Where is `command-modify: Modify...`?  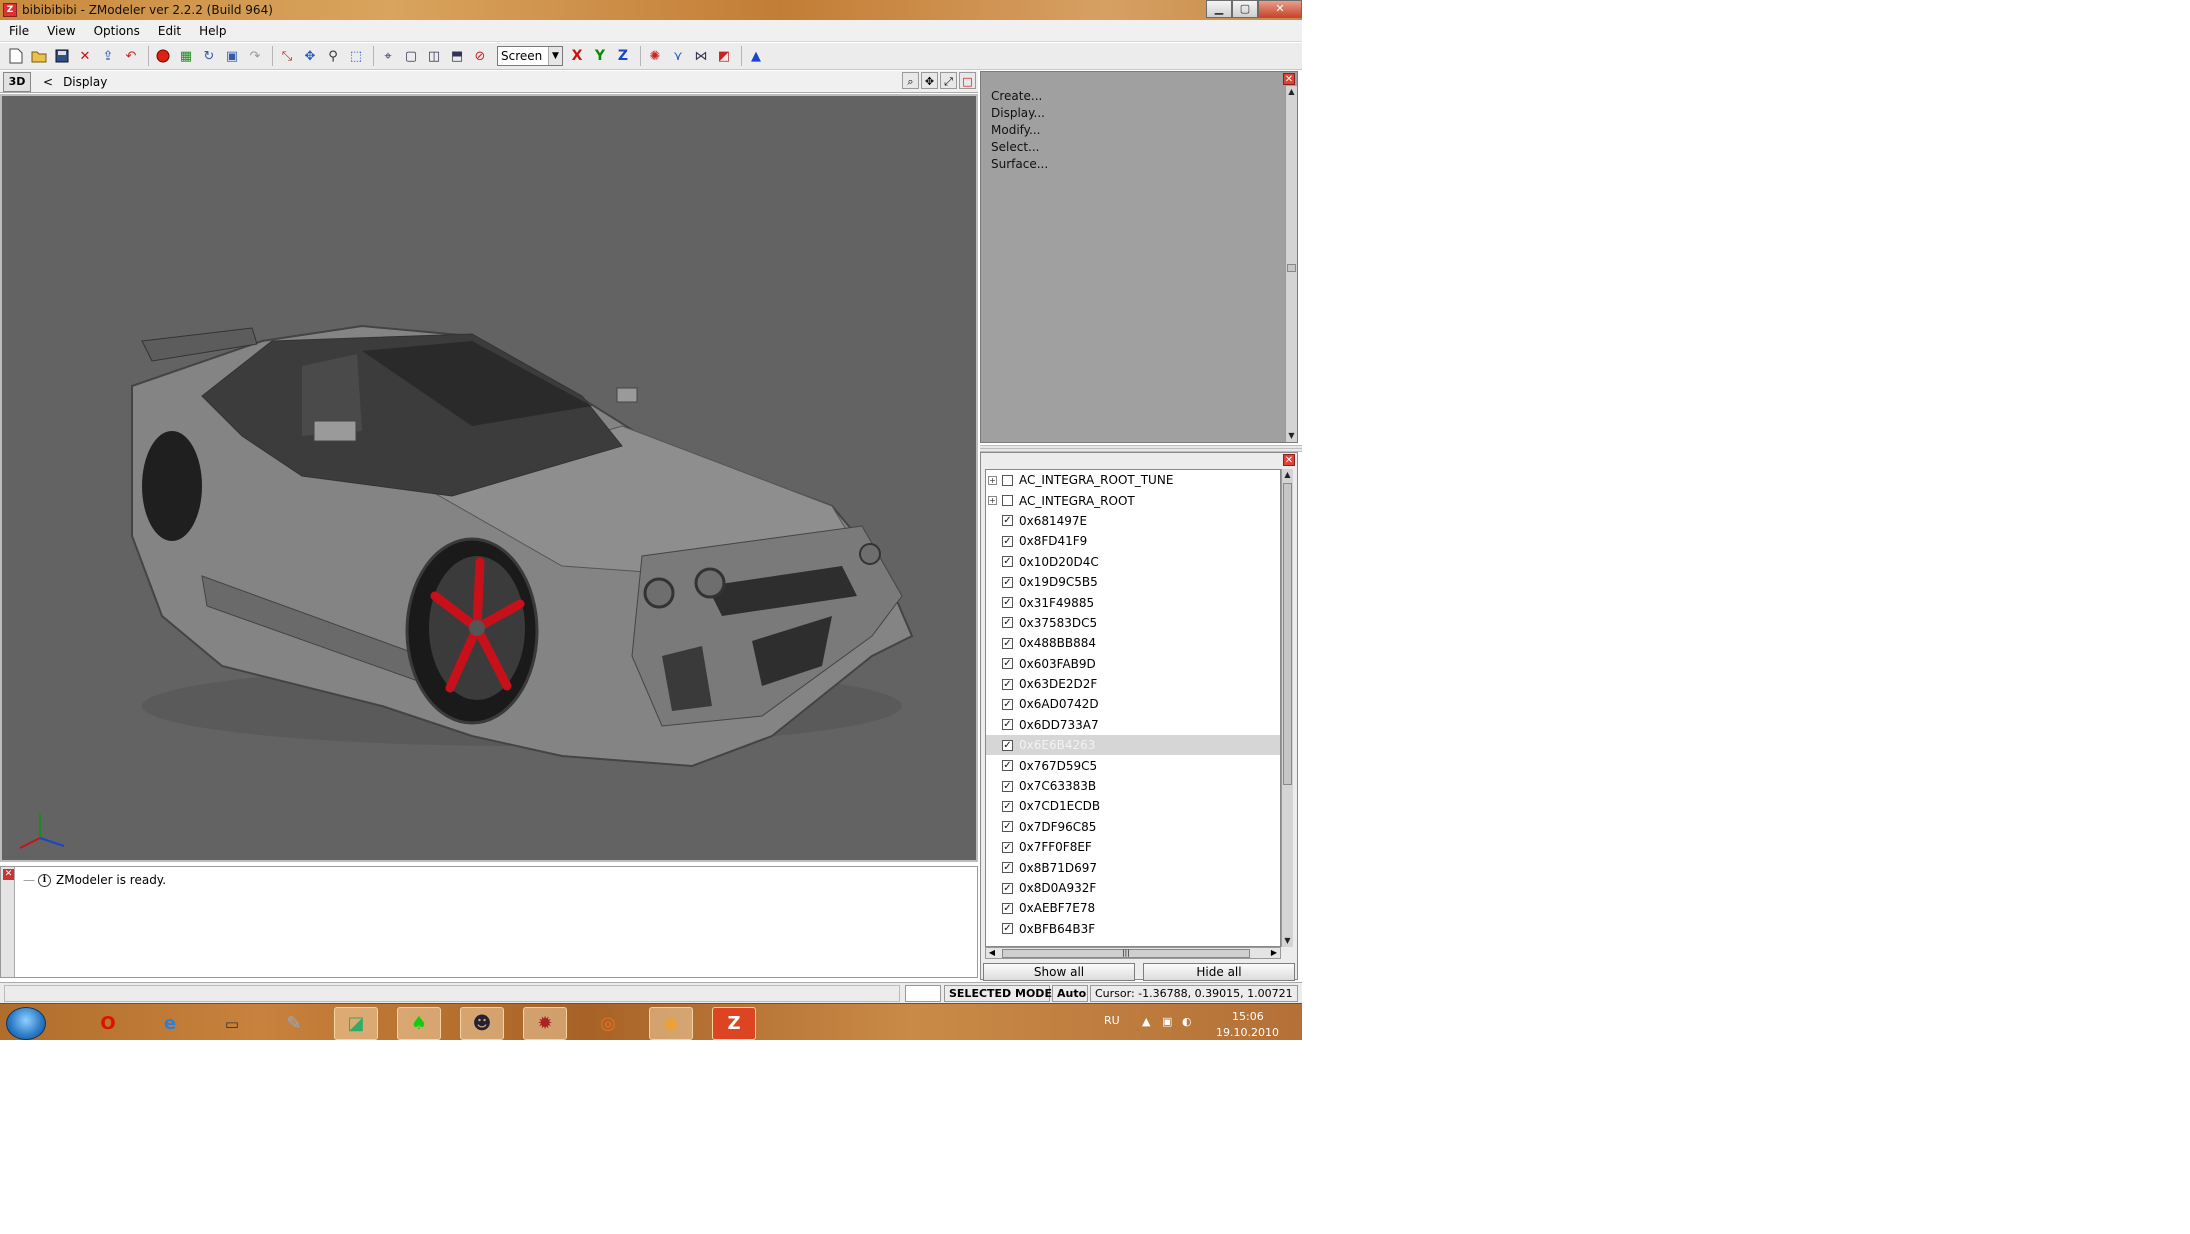 command-modify: Modify... is located at coordinates (1019, 130).